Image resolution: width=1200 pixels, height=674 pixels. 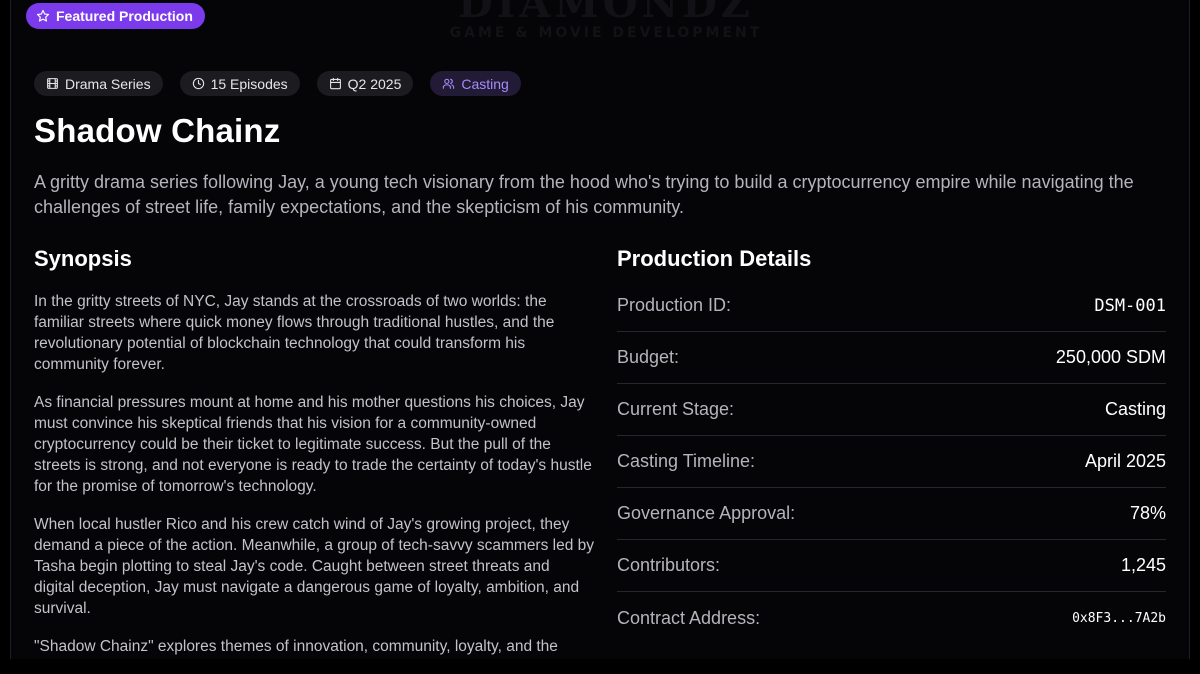 I want to click on film-icon, so click(x=52, y=83).